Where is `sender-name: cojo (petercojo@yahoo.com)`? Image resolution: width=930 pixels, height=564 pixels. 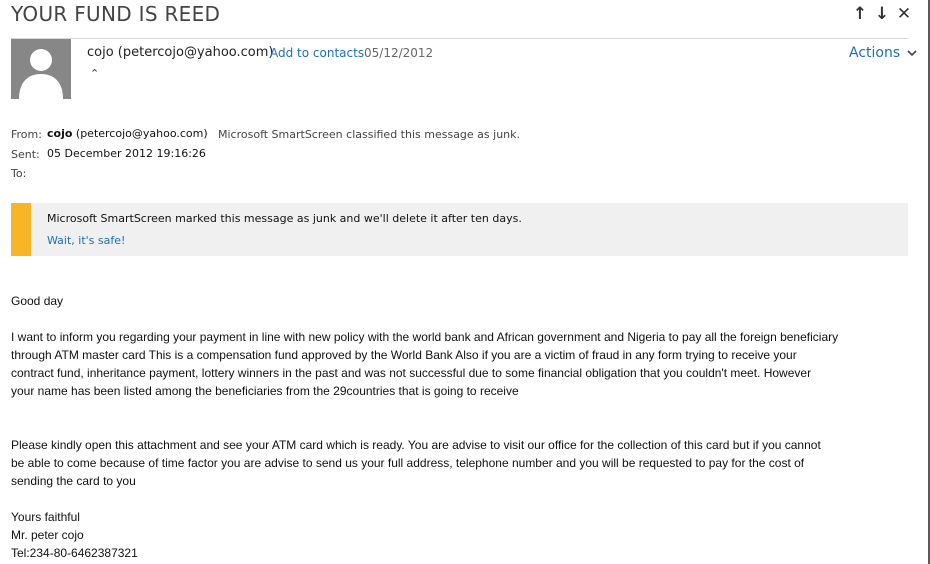 sender-name: cojo (petercojo@yahoo.com) is located at coordinates (180, 52).